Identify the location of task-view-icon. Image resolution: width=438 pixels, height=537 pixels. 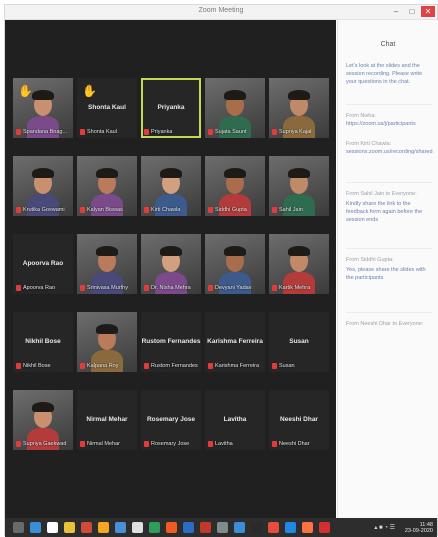
(52, 527).